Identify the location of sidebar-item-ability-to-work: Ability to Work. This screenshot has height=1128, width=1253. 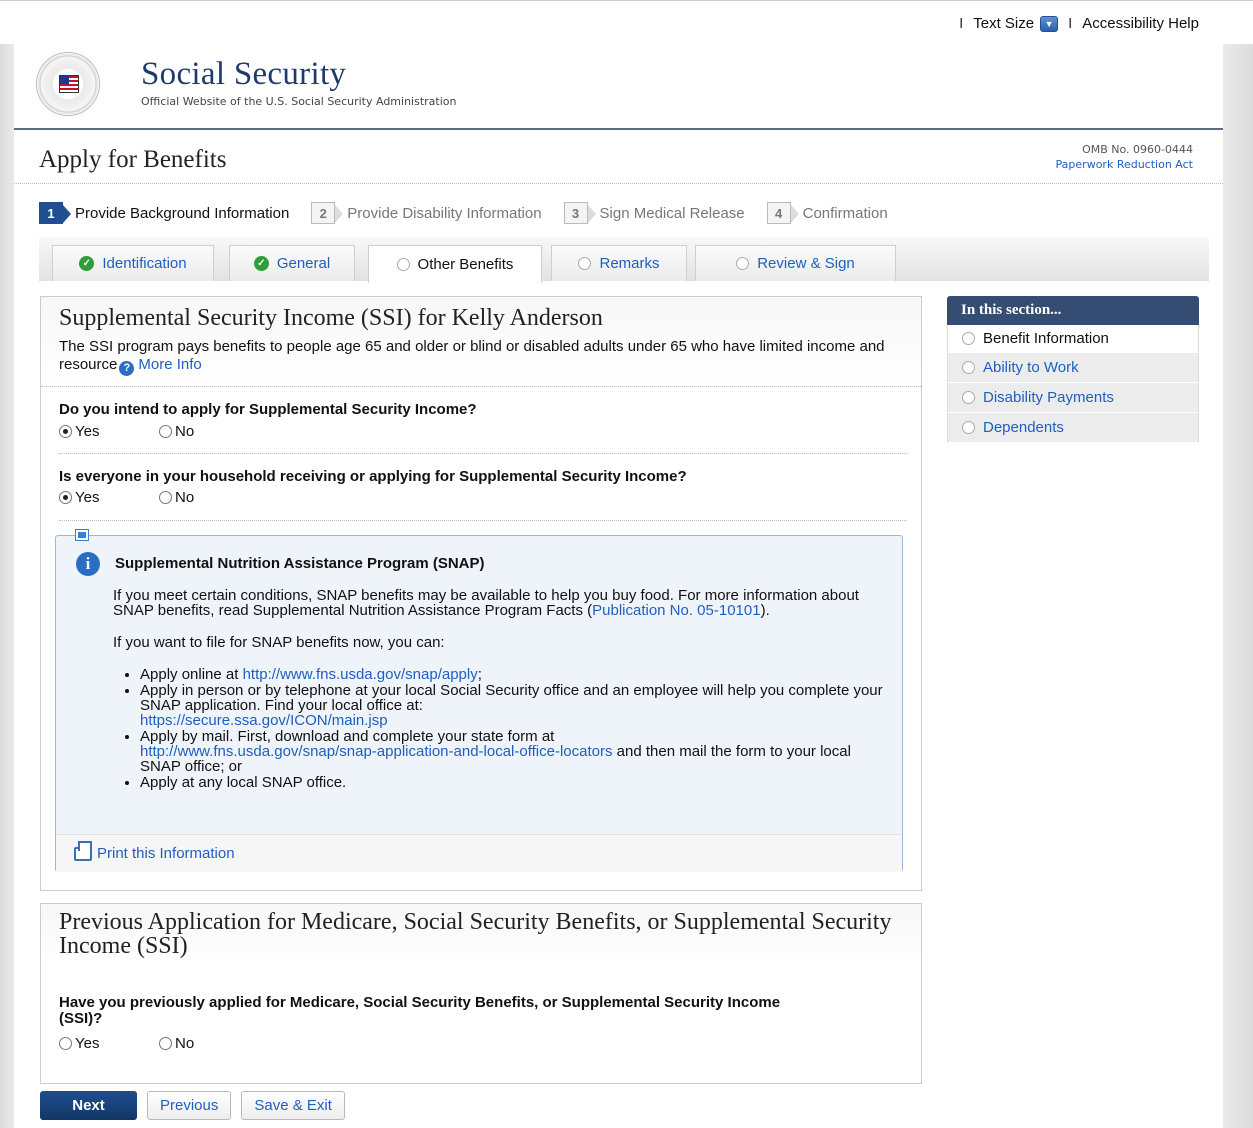
(1073, 368).